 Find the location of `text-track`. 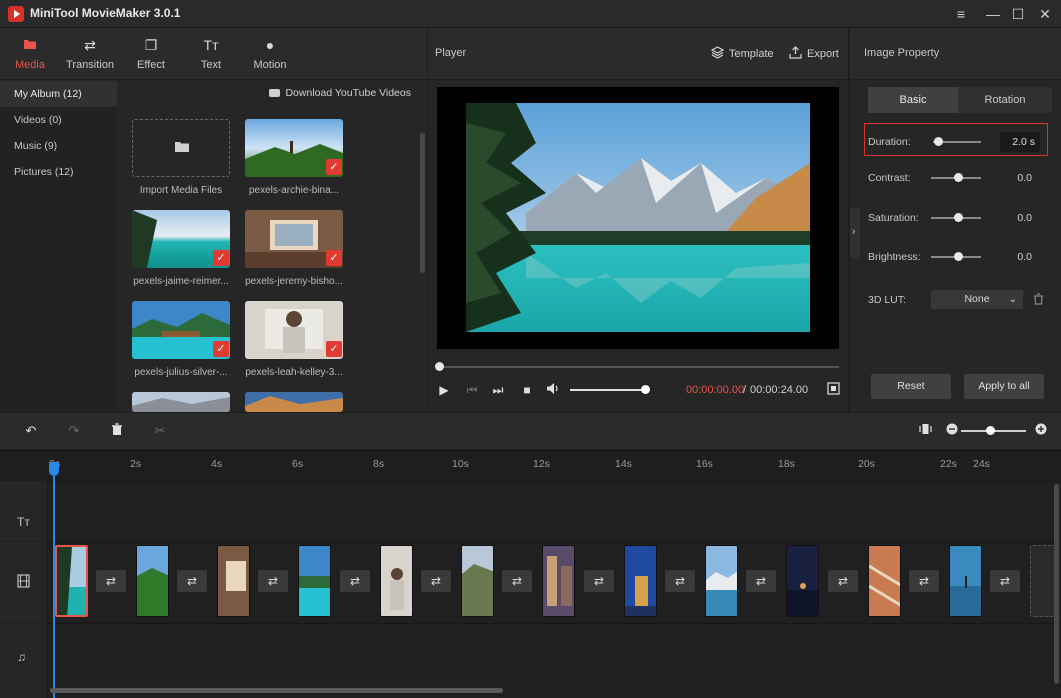

text-track is located at coordinates (530, 511).